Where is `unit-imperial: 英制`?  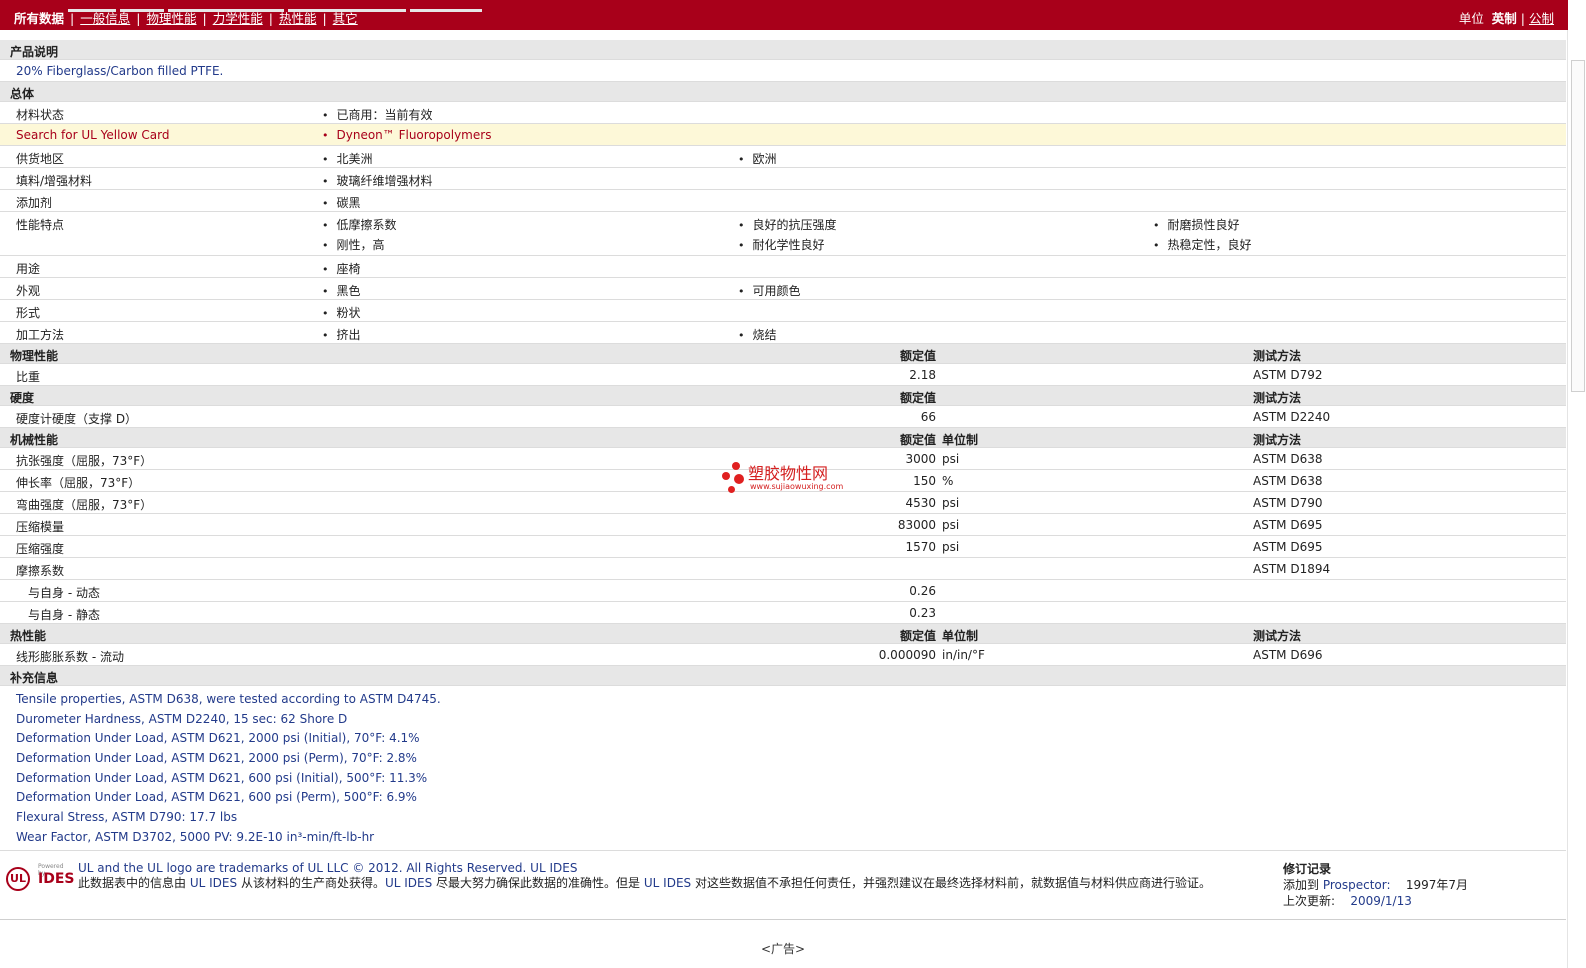
unit-imperial: 英制 is located at coordinates (1504, 18).